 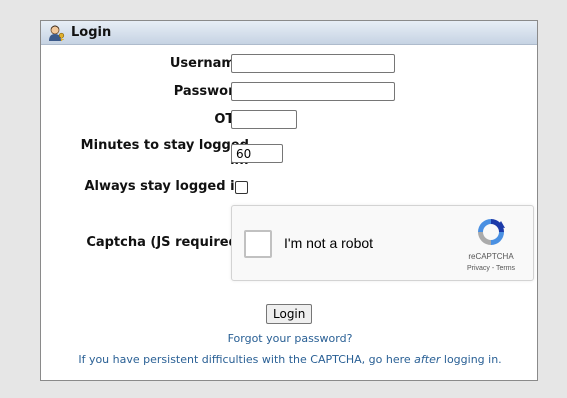 What do you see at coordinates (257, 153) in the screenshot?
I see `minutes-input` at bounding box center [257, 153].